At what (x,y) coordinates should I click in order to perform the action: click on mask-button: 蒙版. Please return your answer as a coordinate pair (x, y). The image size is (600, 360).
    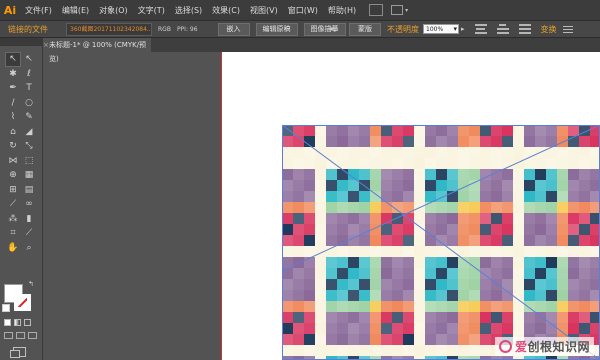
    Looking at the image, I should click on (365, 29).